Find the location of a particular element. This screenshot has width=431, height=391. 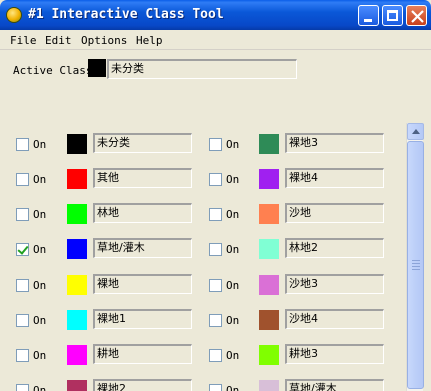

scroll-up-arrow-icon is located at coordinates (415, 131).